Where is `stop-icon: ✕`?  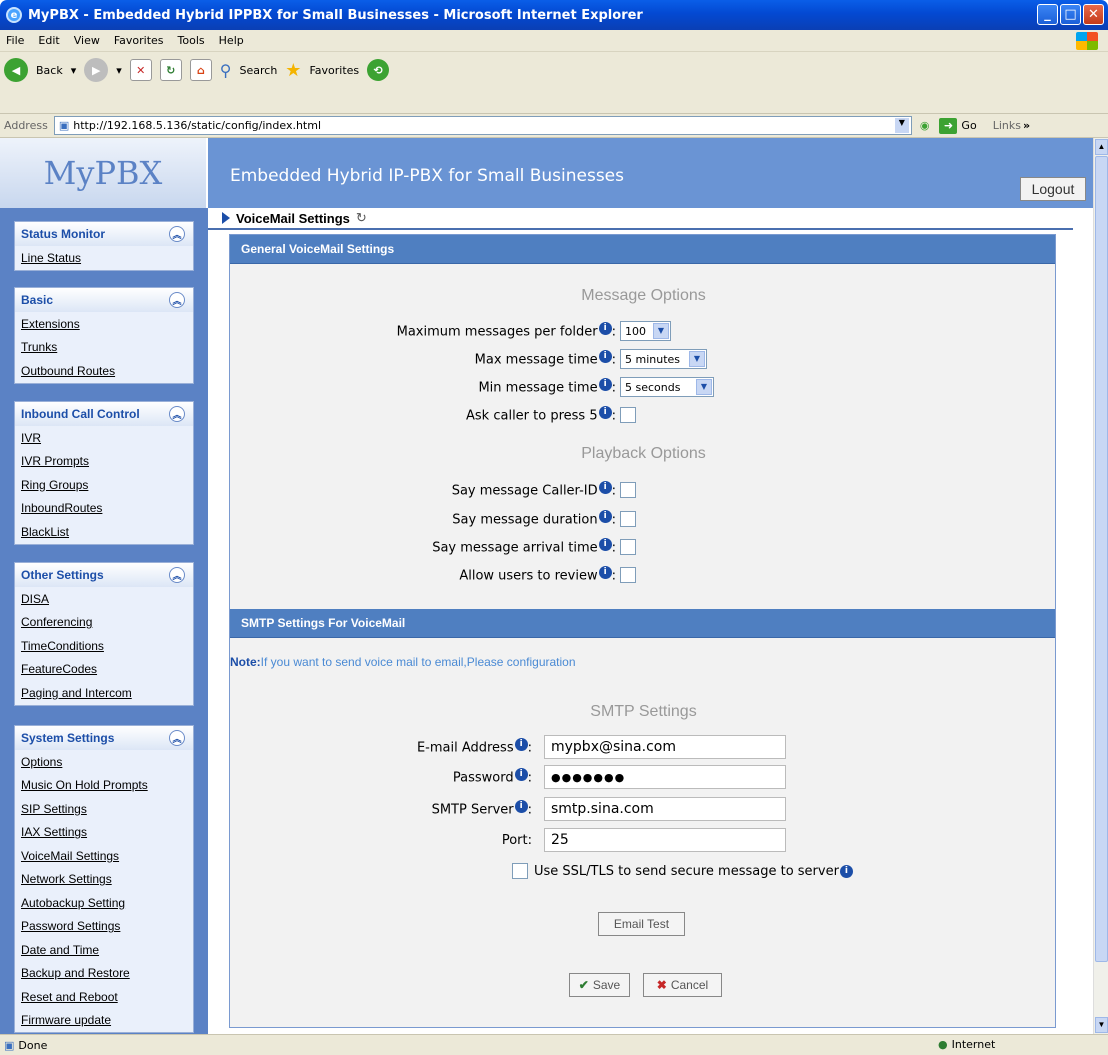
stop-icon: ✕ is located at coordinates (140, 70).